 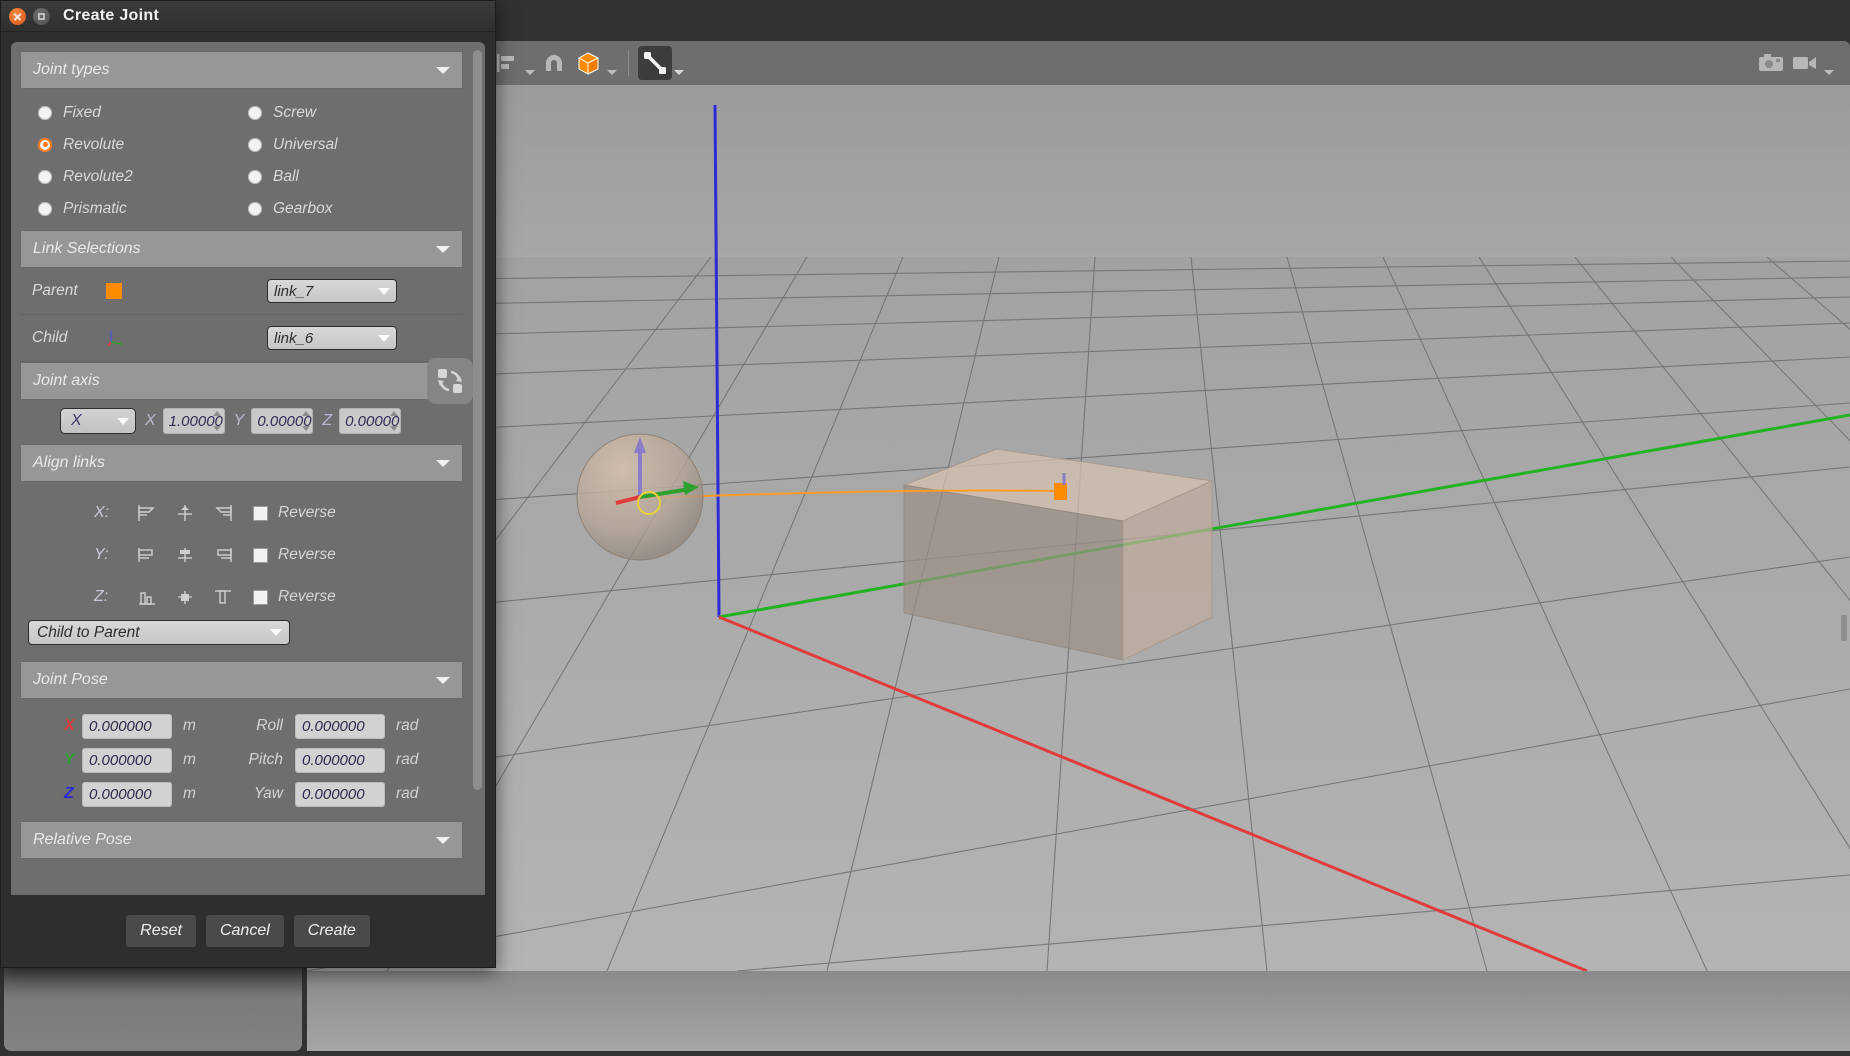 I want to click on radio-ball: Ball, so click(x=355, y=176).